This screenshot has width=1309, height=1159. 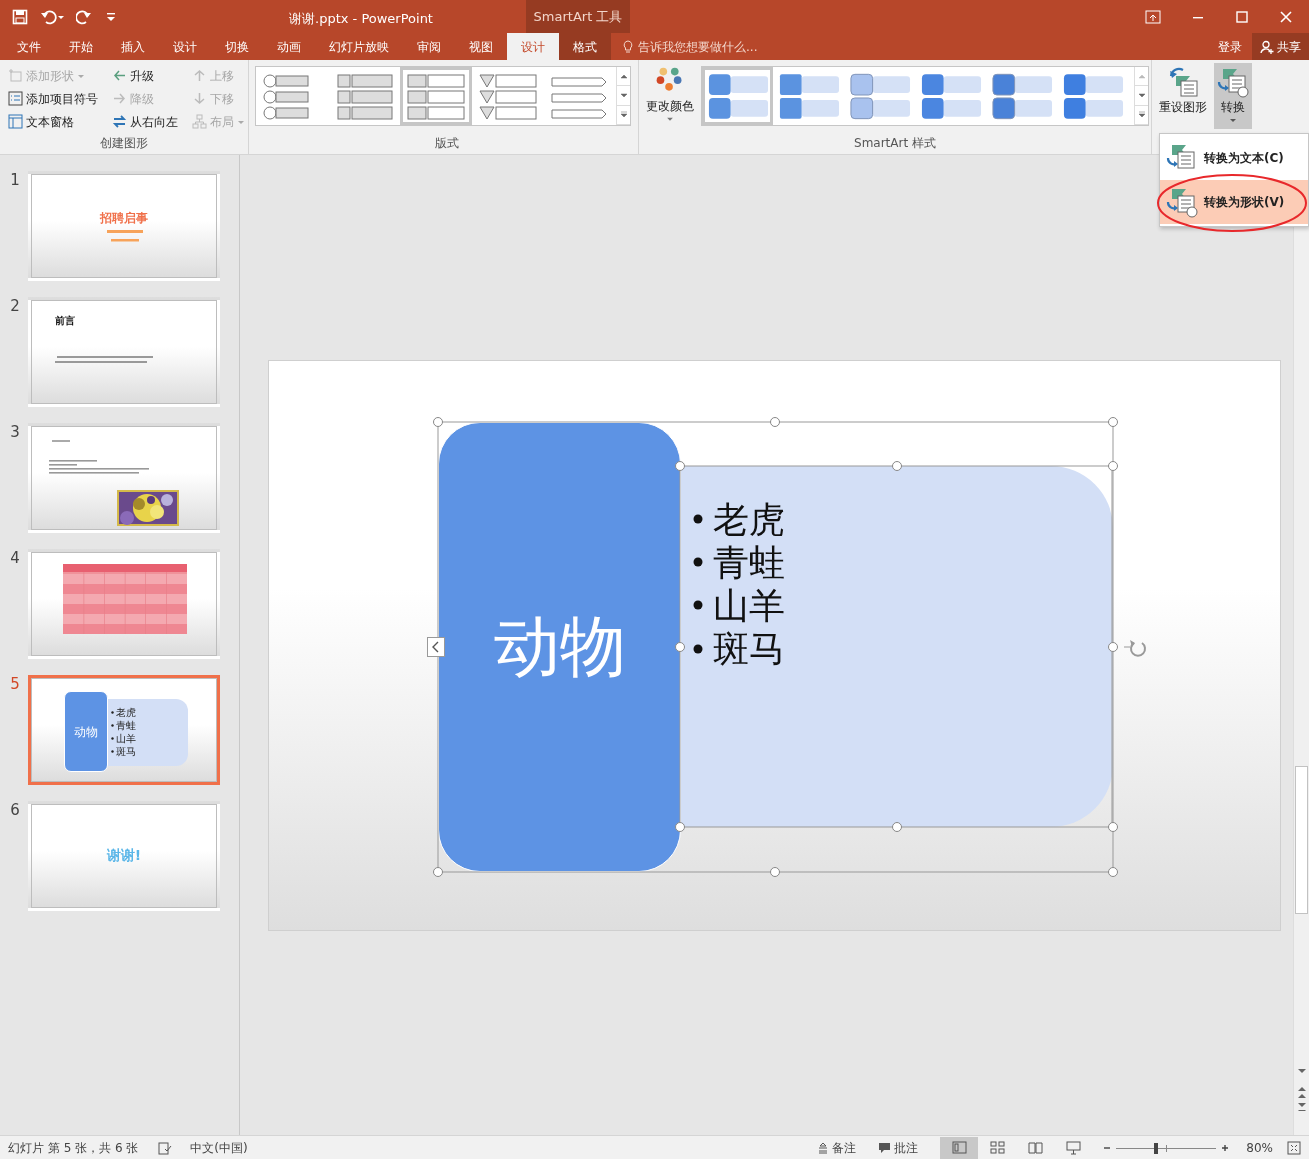 What do you see at coordinates (199, 98) in the screenshot?
I see `arrow-down-icon` at bounding box center [199, 98].